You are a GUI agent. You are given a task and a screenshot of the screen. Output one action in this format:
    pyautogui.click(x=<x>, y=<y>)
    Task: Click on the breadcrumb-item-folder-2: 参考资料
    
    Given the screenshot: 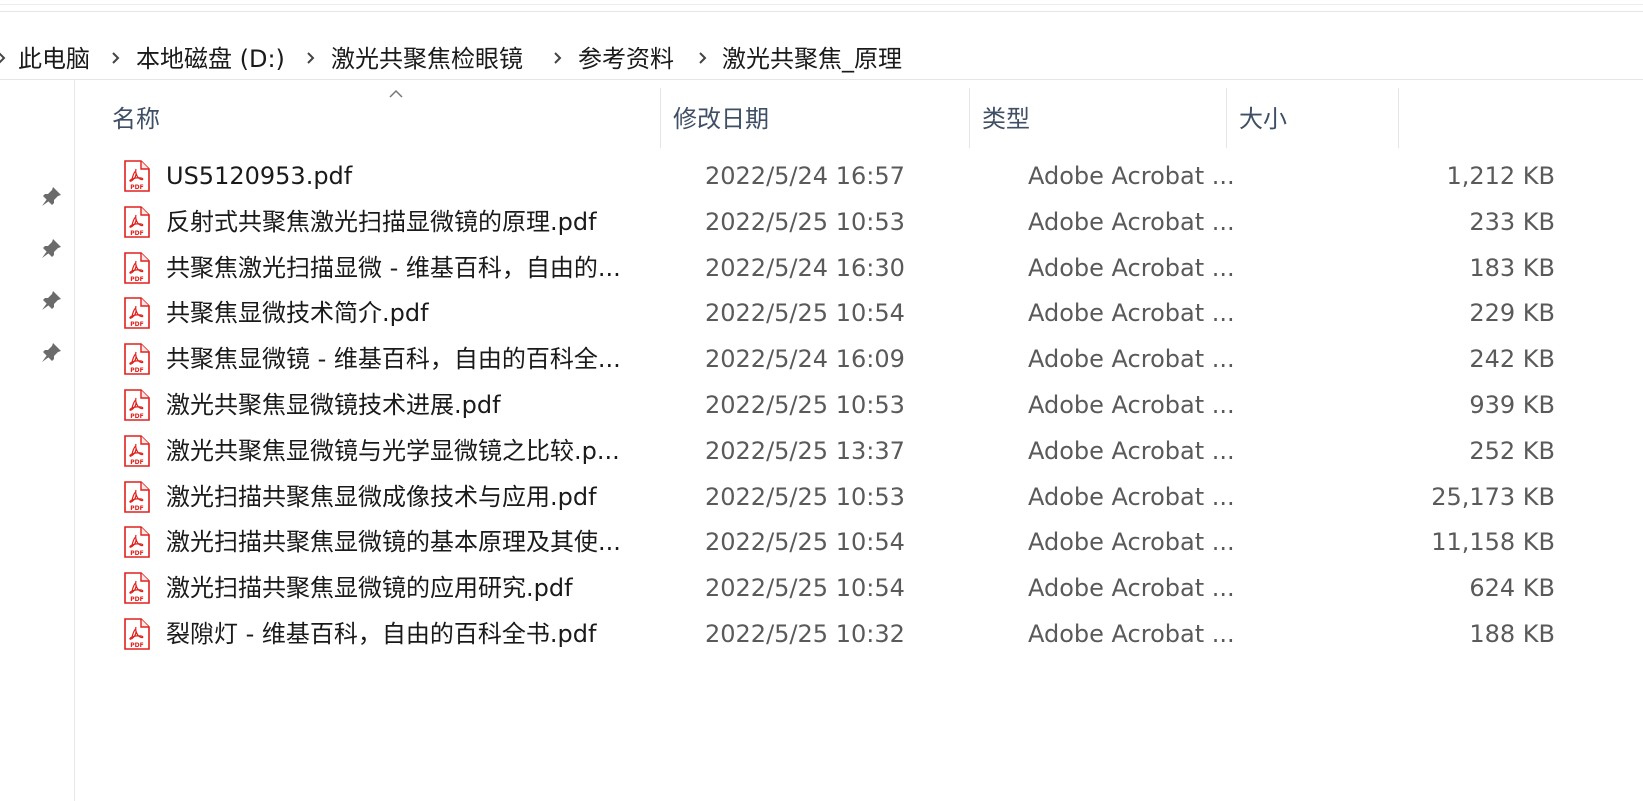 What is the action you would take?
    pyautogui.click(x=626, y=59)
    